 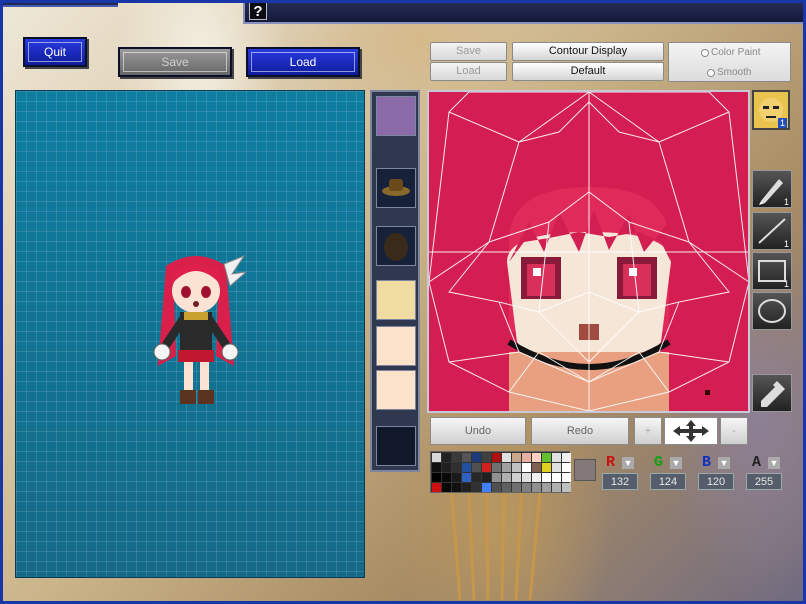 What do you see at coordinates (772, 271) in the screenshot?
I see `rectangle-tool-button: 1` at bounding box center [772, 271].